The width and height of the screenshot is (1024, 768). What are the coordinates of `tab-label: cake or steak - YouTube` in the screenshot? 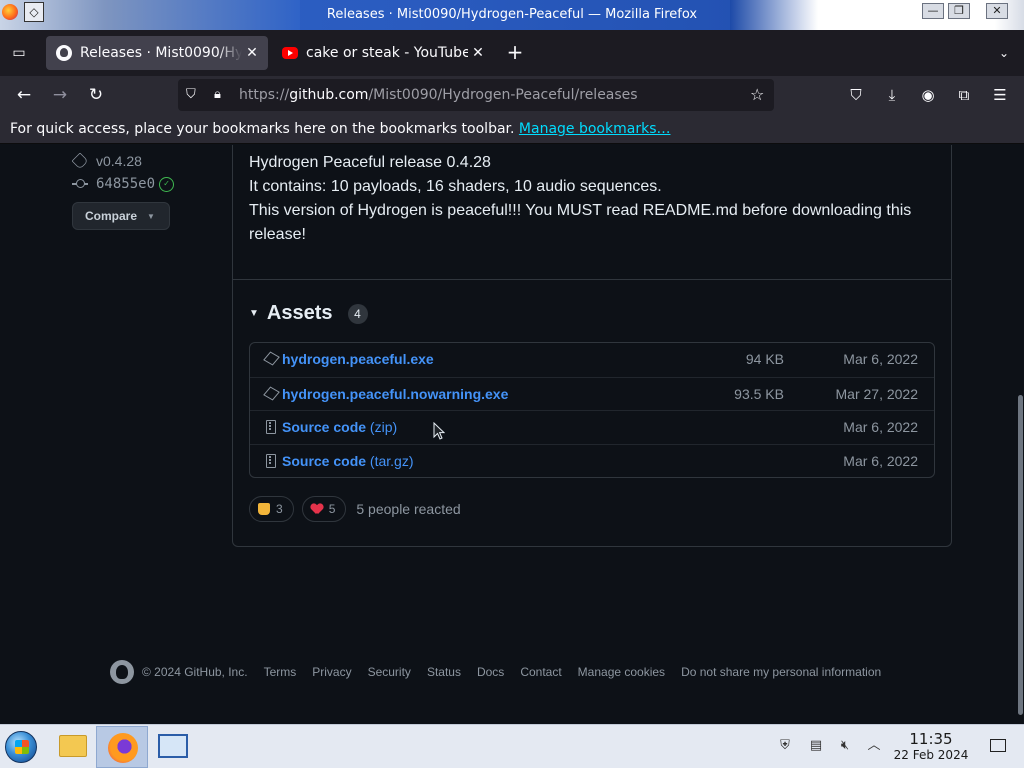 It's located at (387, 53).